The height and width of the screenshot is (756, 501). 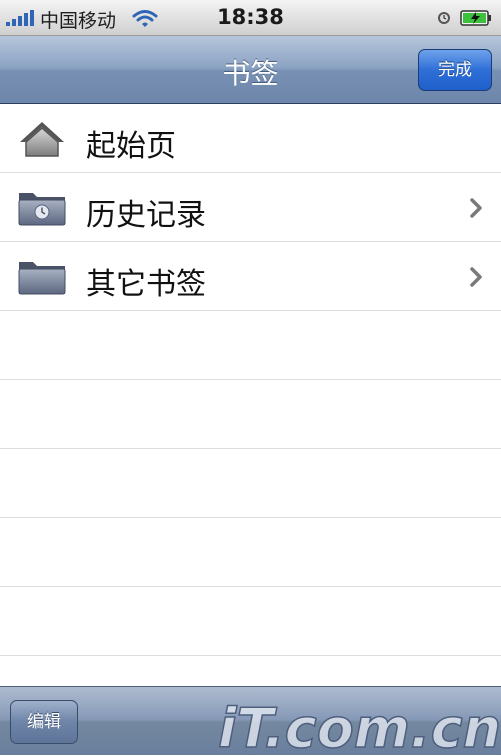 I want to click on watermark-logo: iT.com.cn, so click(x=359, y=726).